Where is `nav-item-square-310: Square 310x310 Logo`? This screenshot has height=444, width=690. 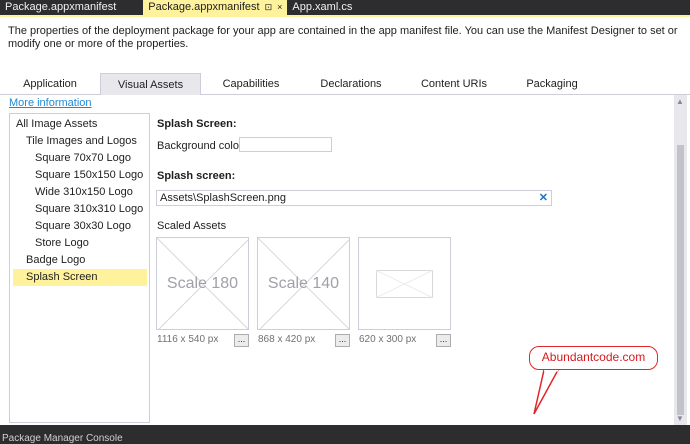
nav-item-square-310: Square 310x310 Logo is located at coordinates (90, 209).